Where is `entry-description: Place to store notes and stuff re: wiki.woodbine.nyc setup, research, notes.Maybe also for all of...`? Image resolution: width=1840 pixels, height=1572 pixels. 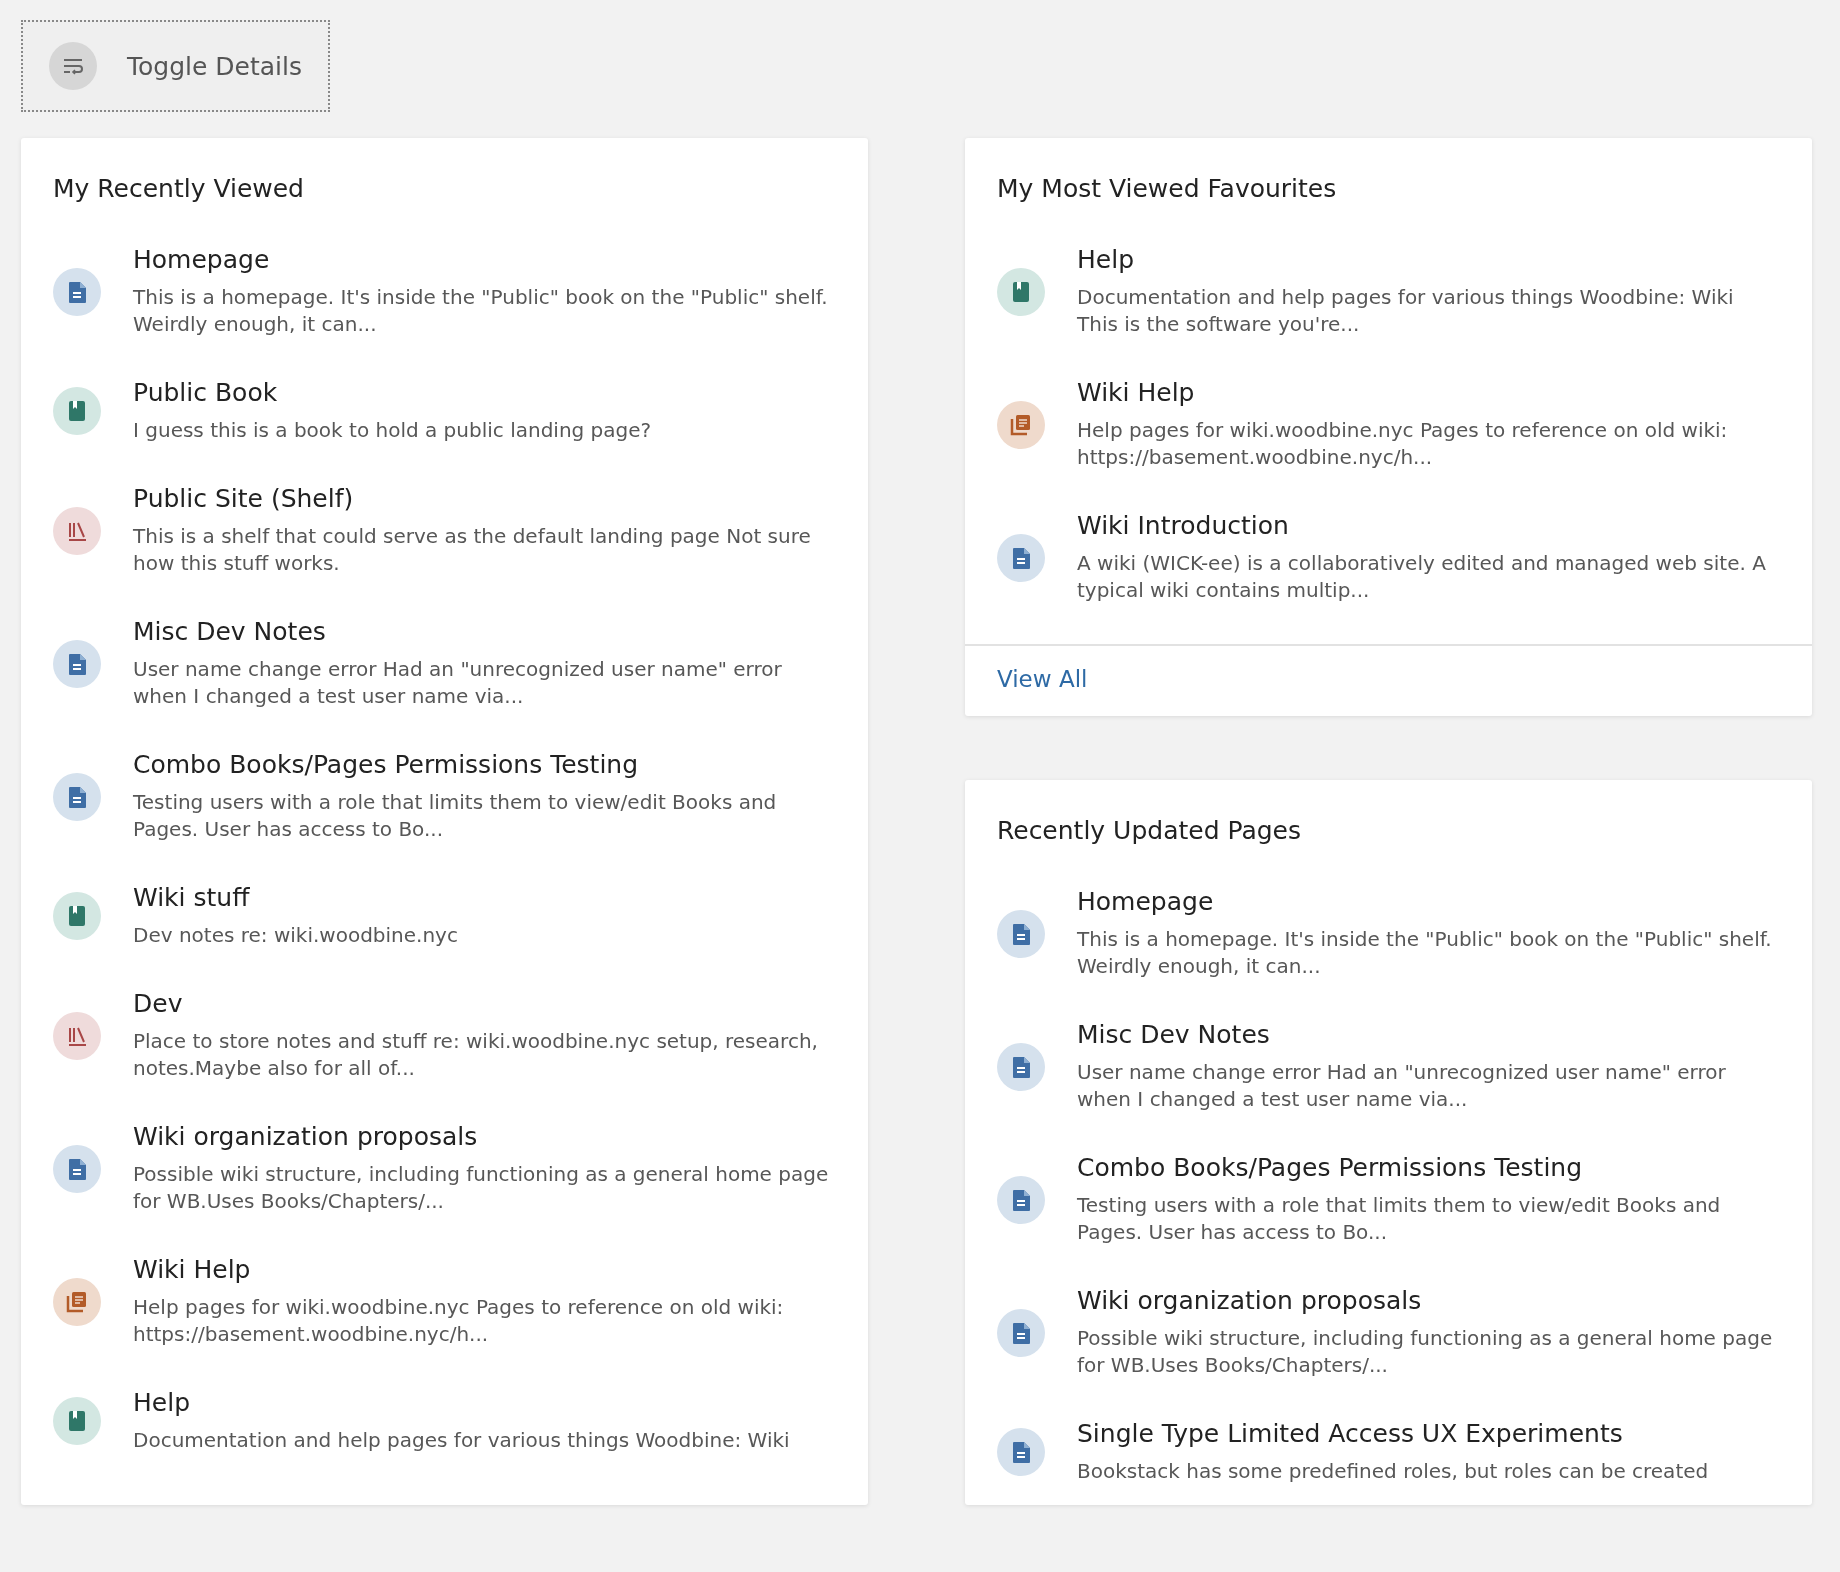
entry-description: Place to store notes and stuff re: wiki.woodbine.nyc setup, research, notes.Maybe also for all of... is located at coordinates (476, 1055).